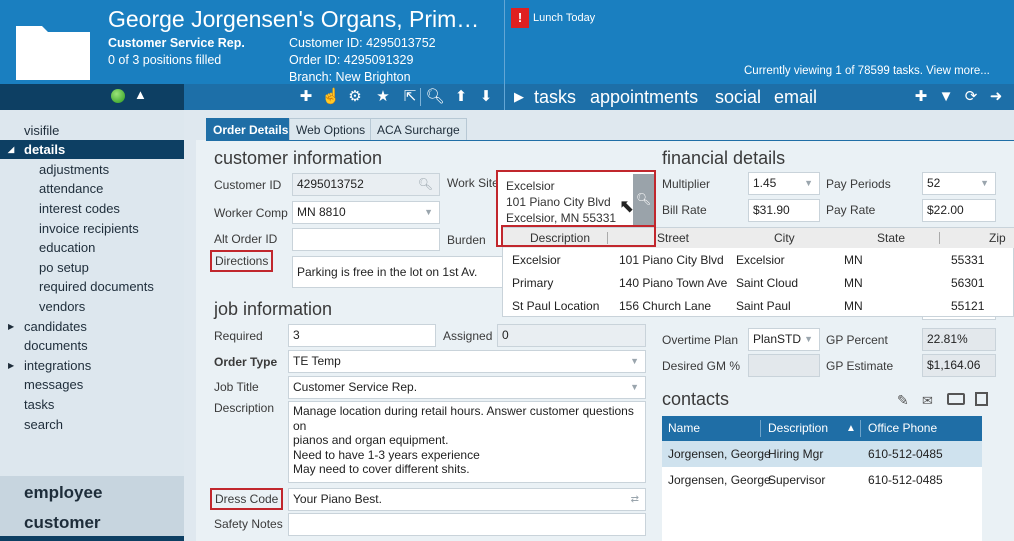  What do you see at coordinates (92, 384) in the screenshot?
I see `sidebar-item-messages: messages` at bounding box center [92, 384].